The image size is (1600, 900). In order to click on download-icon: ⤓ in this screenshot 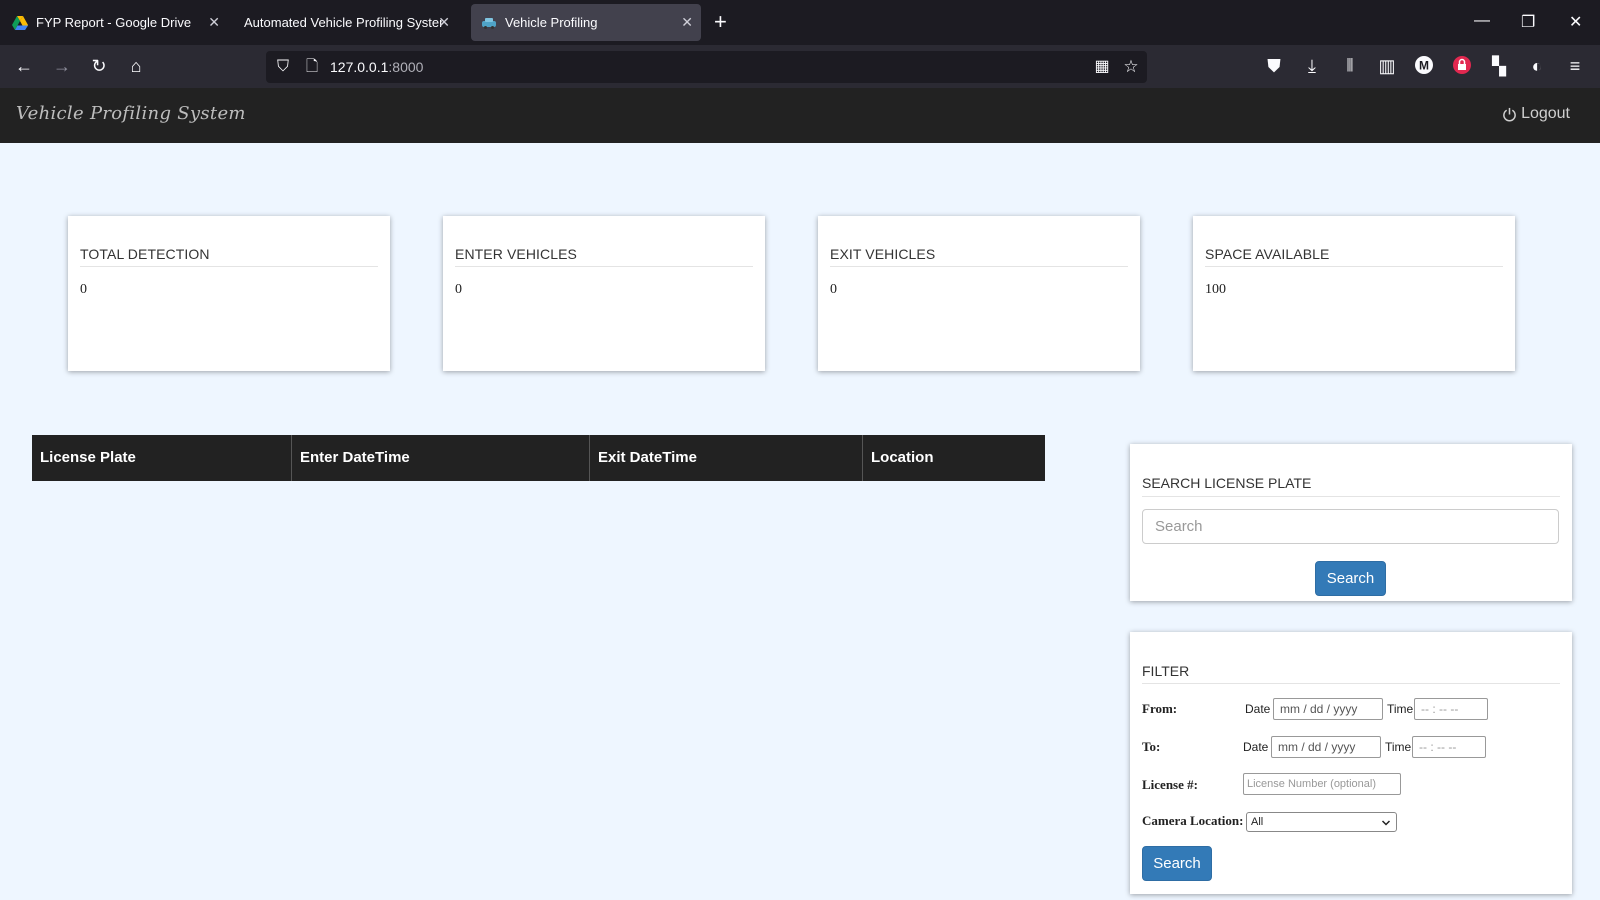, I will do `click(1312, 66)`.